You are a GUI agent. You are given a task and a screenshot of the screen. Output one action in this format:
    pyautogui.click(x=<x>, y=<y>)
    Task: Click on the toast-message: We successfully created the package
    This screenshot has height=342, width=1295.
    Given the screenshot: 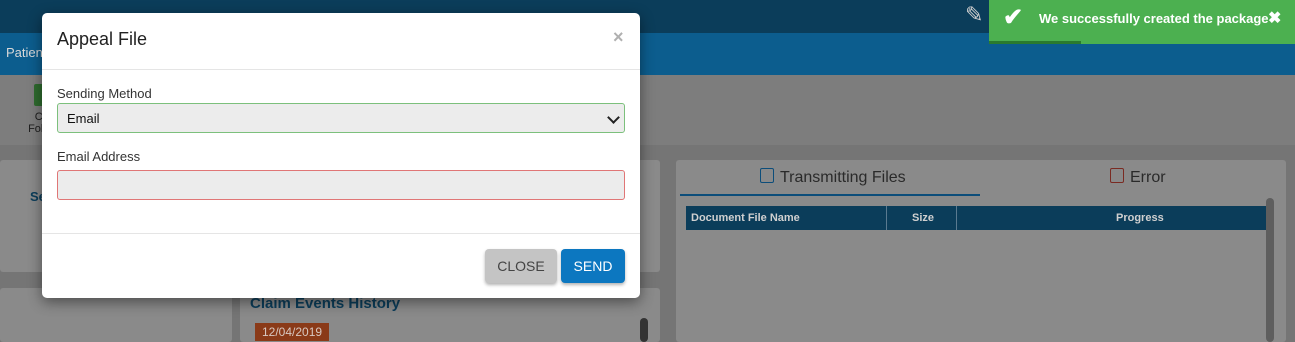 What is the action you would take?
    pyautogui.click(x=1154, y=18)
    